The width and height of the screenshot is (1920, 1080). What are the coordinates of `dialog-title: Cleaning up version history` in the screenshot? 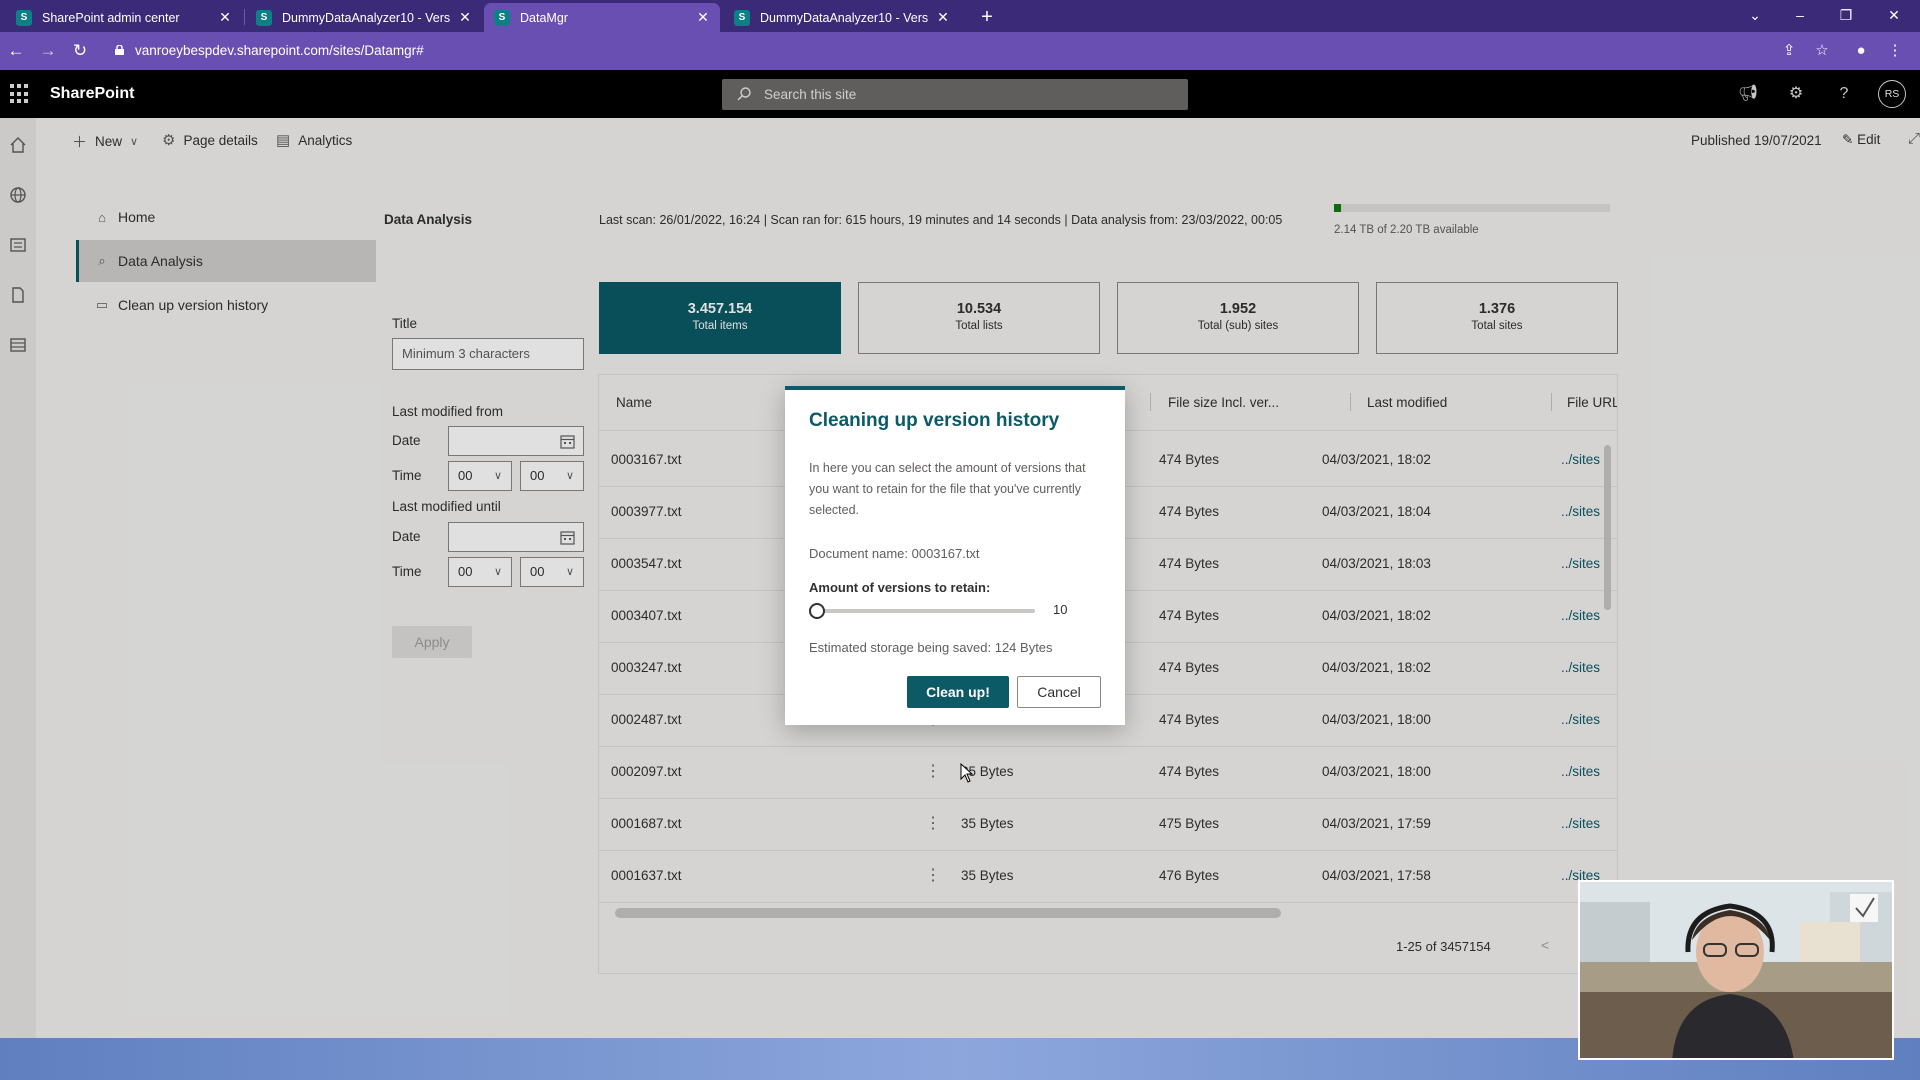 It's located at (934, 420).